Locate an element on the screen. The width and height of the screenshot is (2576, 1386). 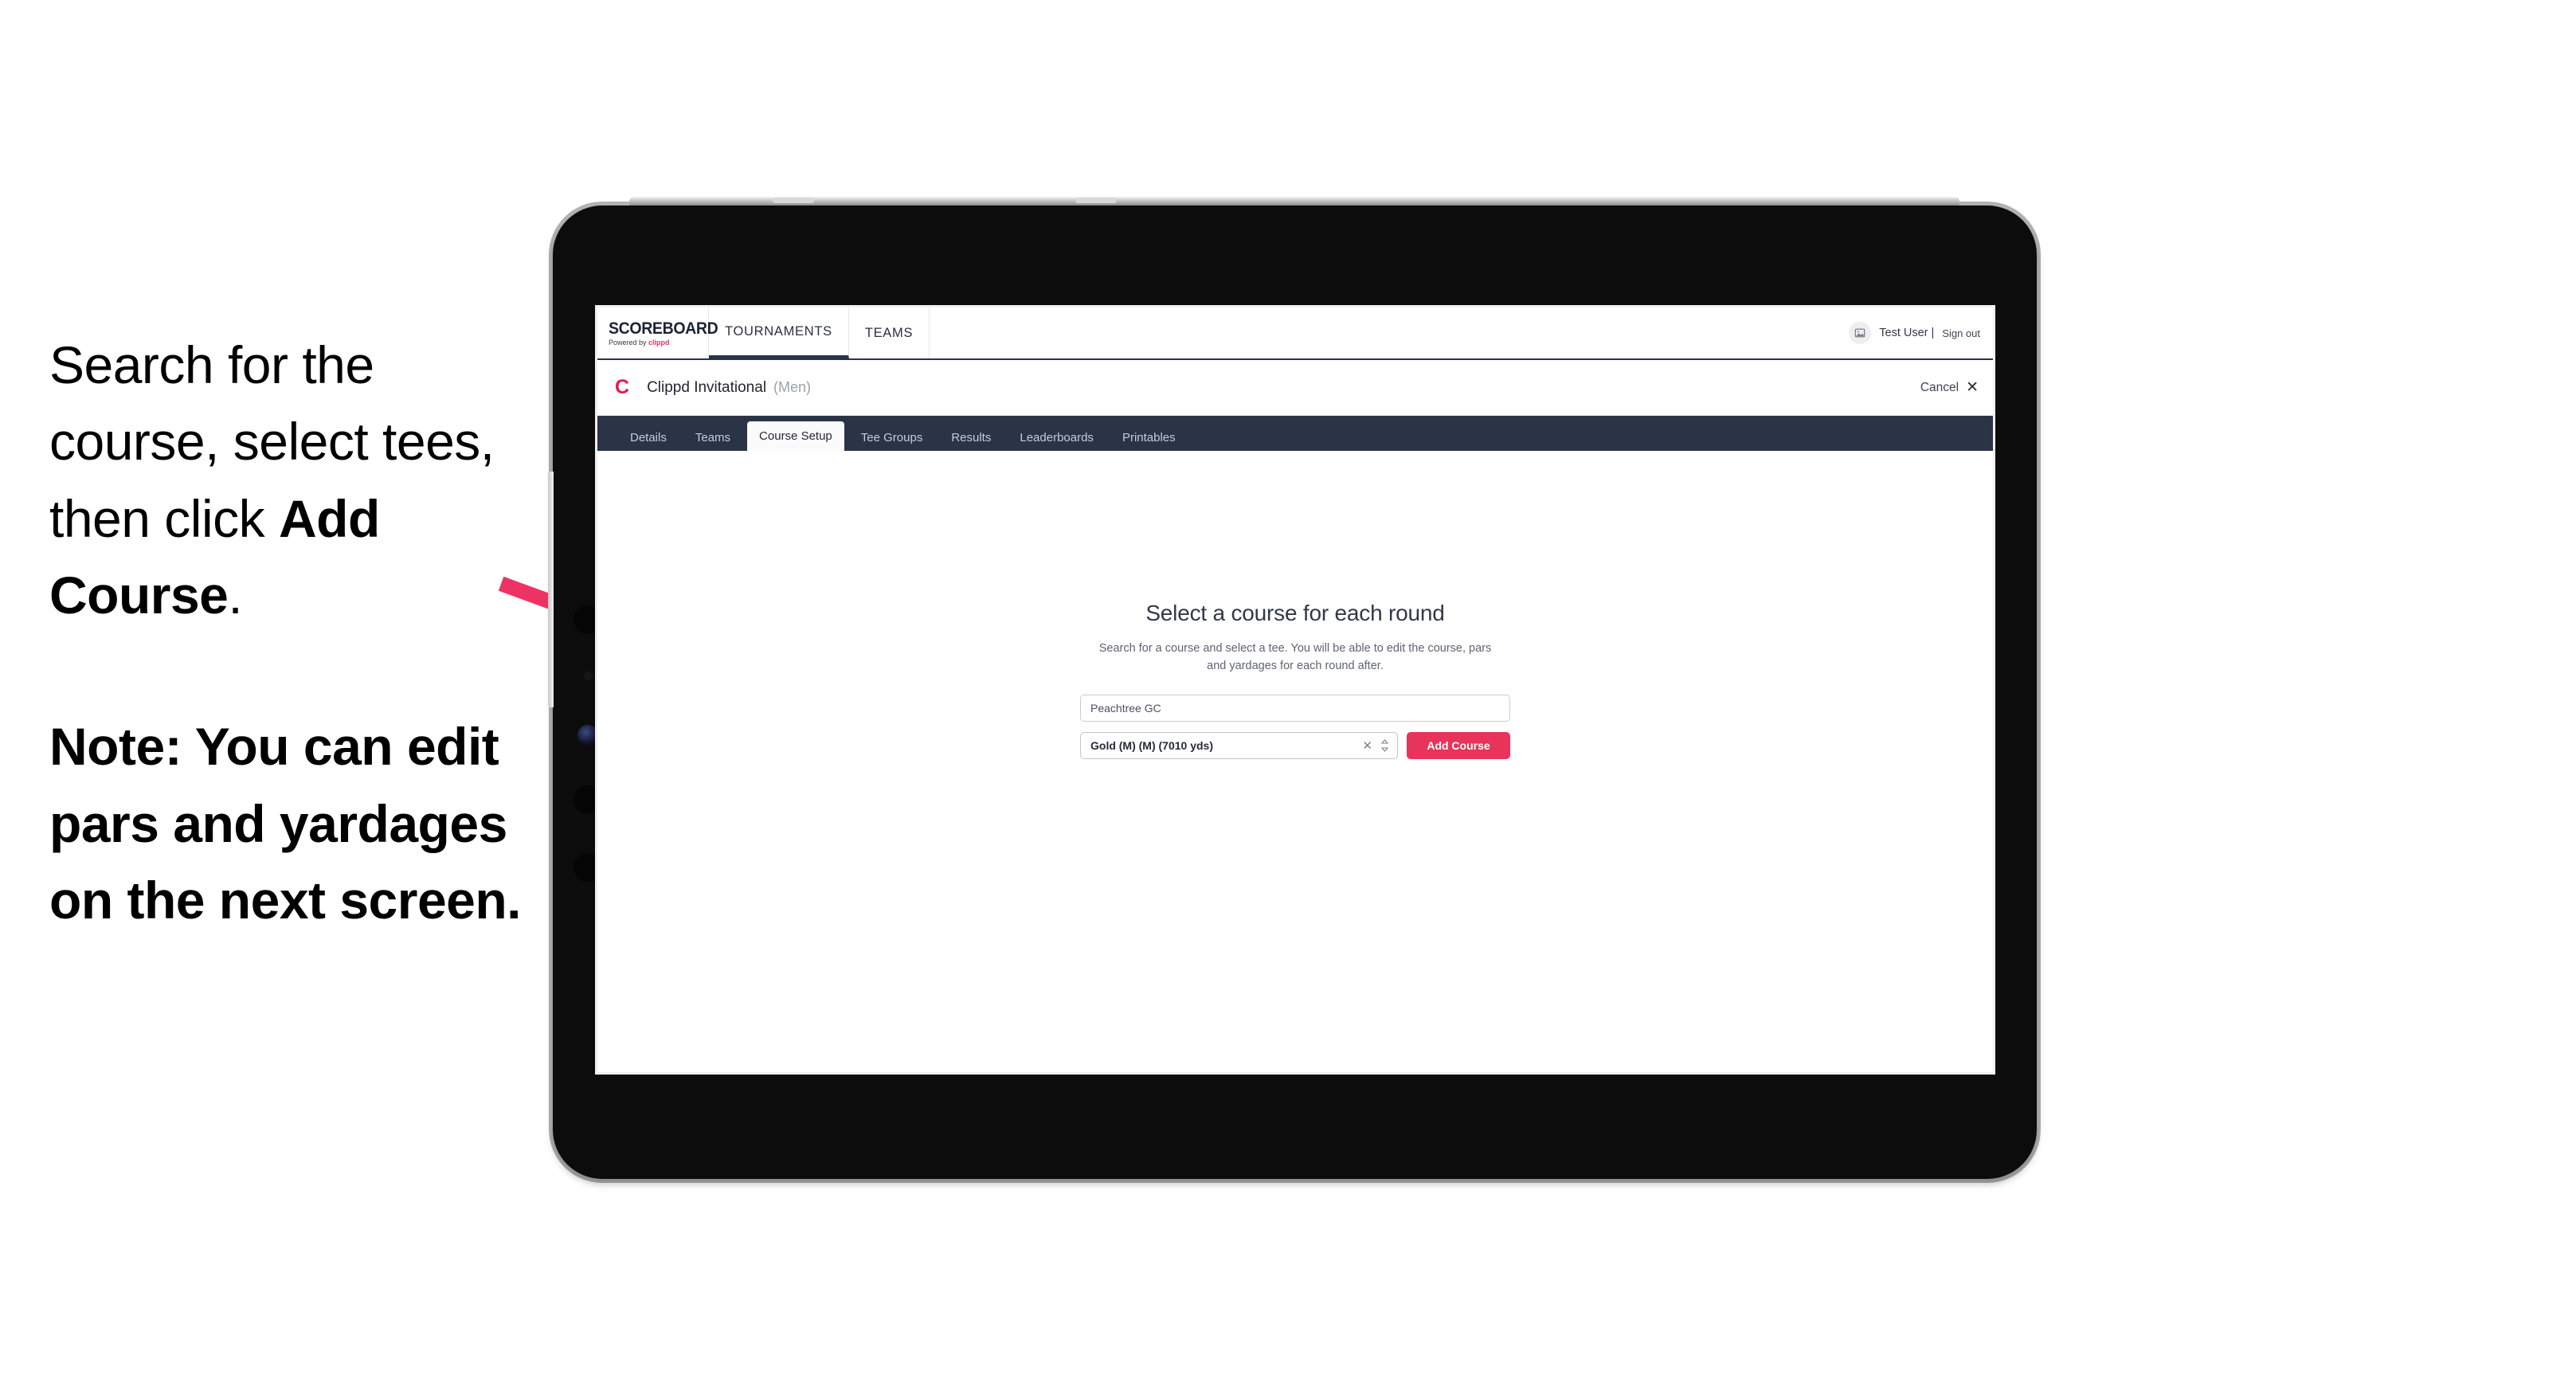
scoreboard-logo: SCOREBOARD Powered by clippd is located at coordinates (657, 332).